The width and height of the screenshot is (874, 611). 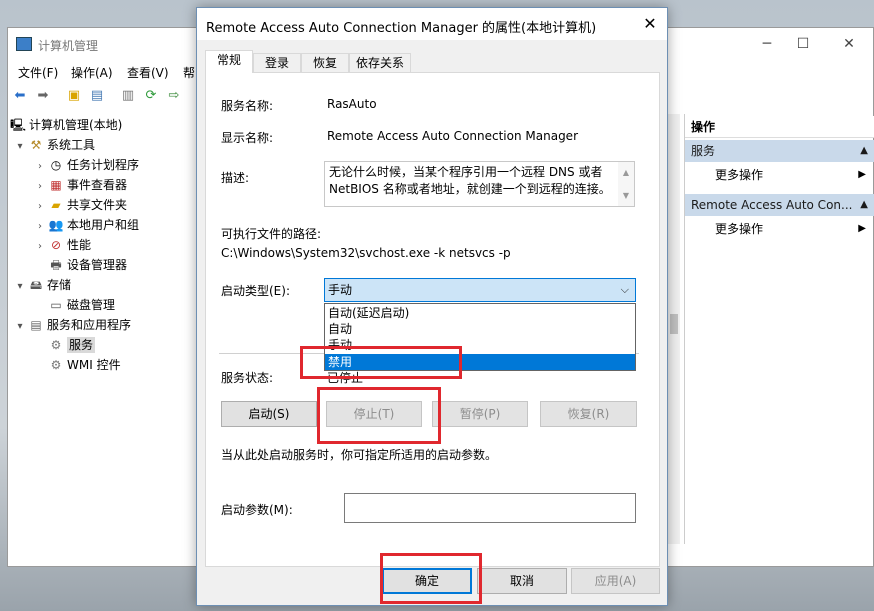 What do you see at coordinates (271, 234) in the screenshot?
I see `exe-path-label: 可执行文件的路径:` at bounding box center [271, 234].